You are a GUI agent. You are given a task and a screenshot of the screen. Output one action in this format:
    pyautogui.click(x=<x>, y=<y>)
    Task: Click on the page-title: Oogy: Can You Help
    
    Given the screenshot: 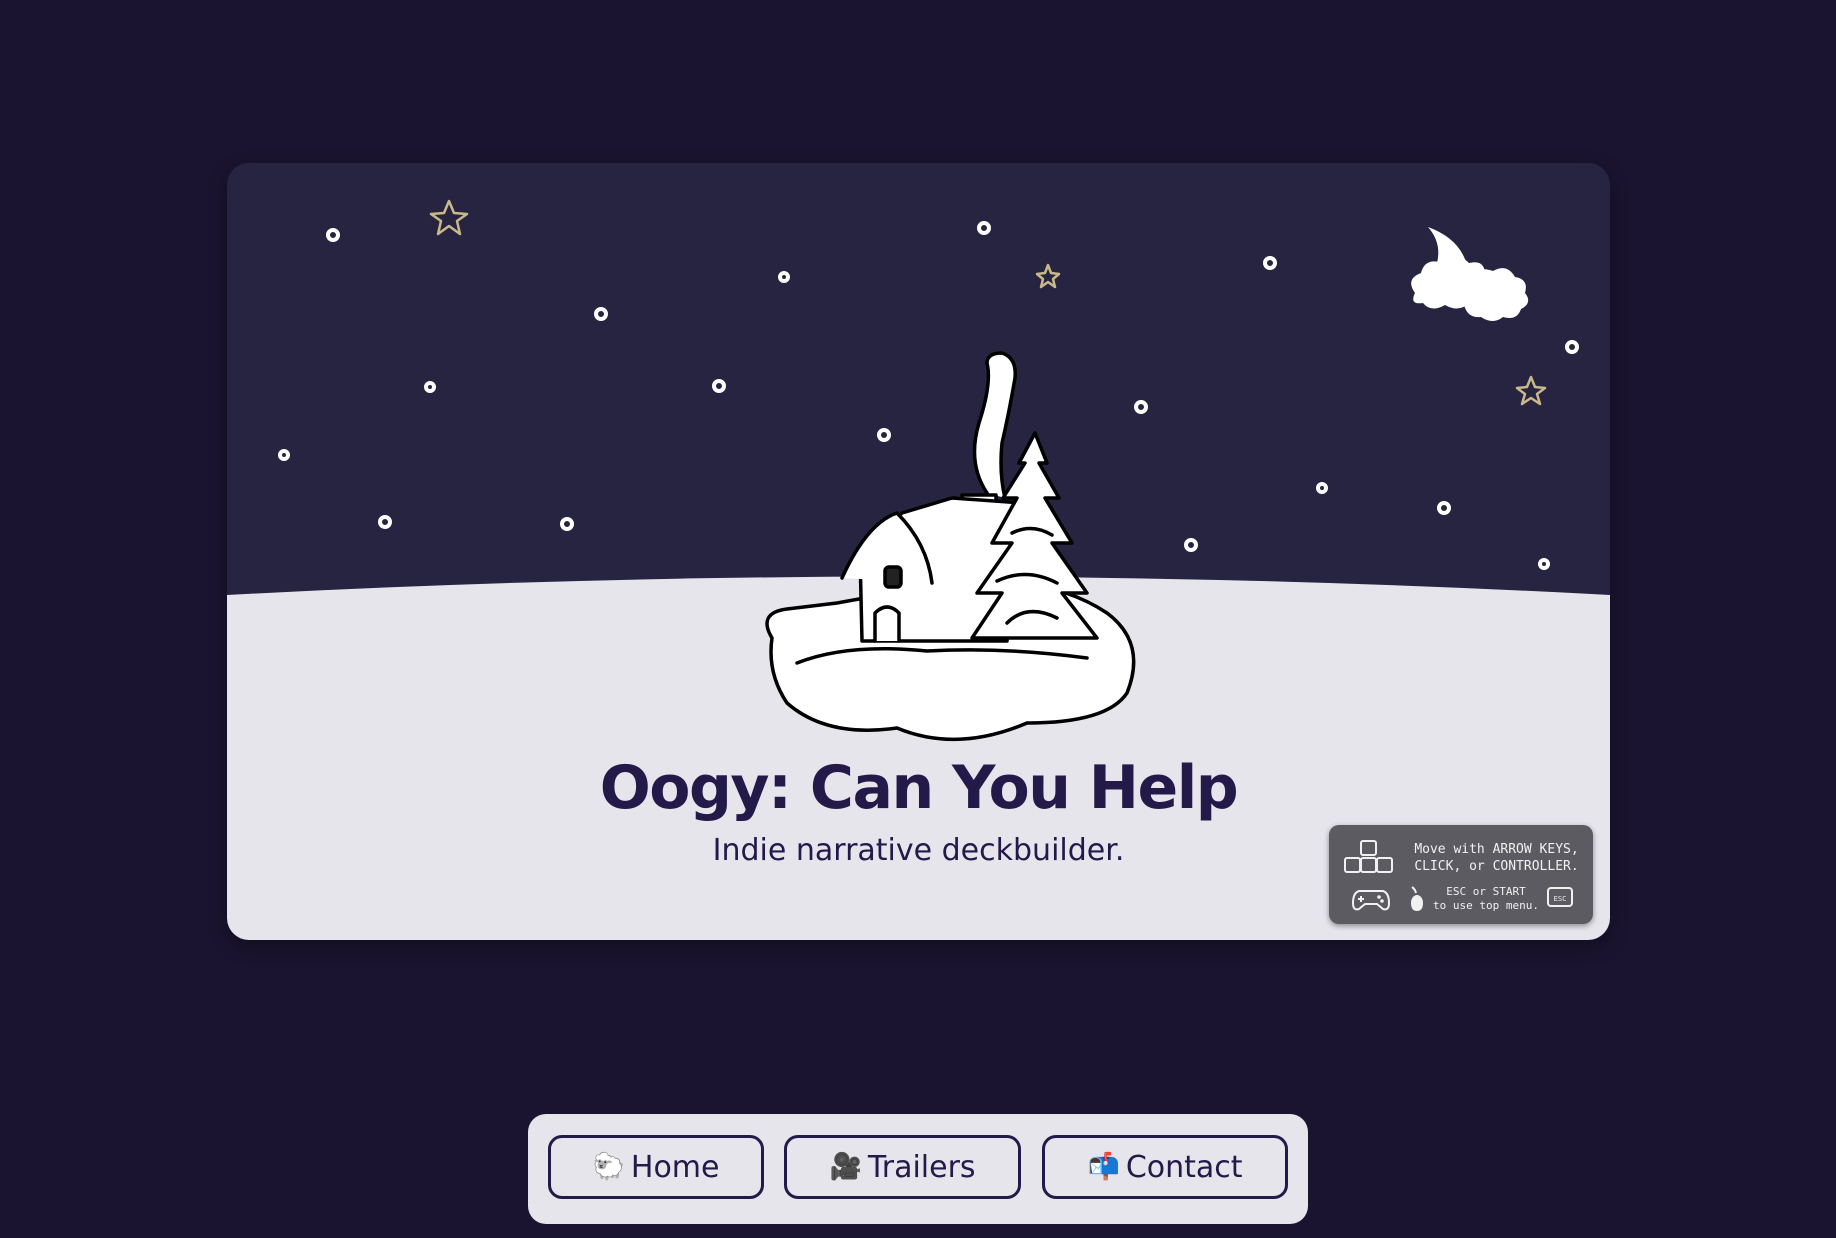 What is the action you would take?
    pyautogui.click(x=919, y=788)
    